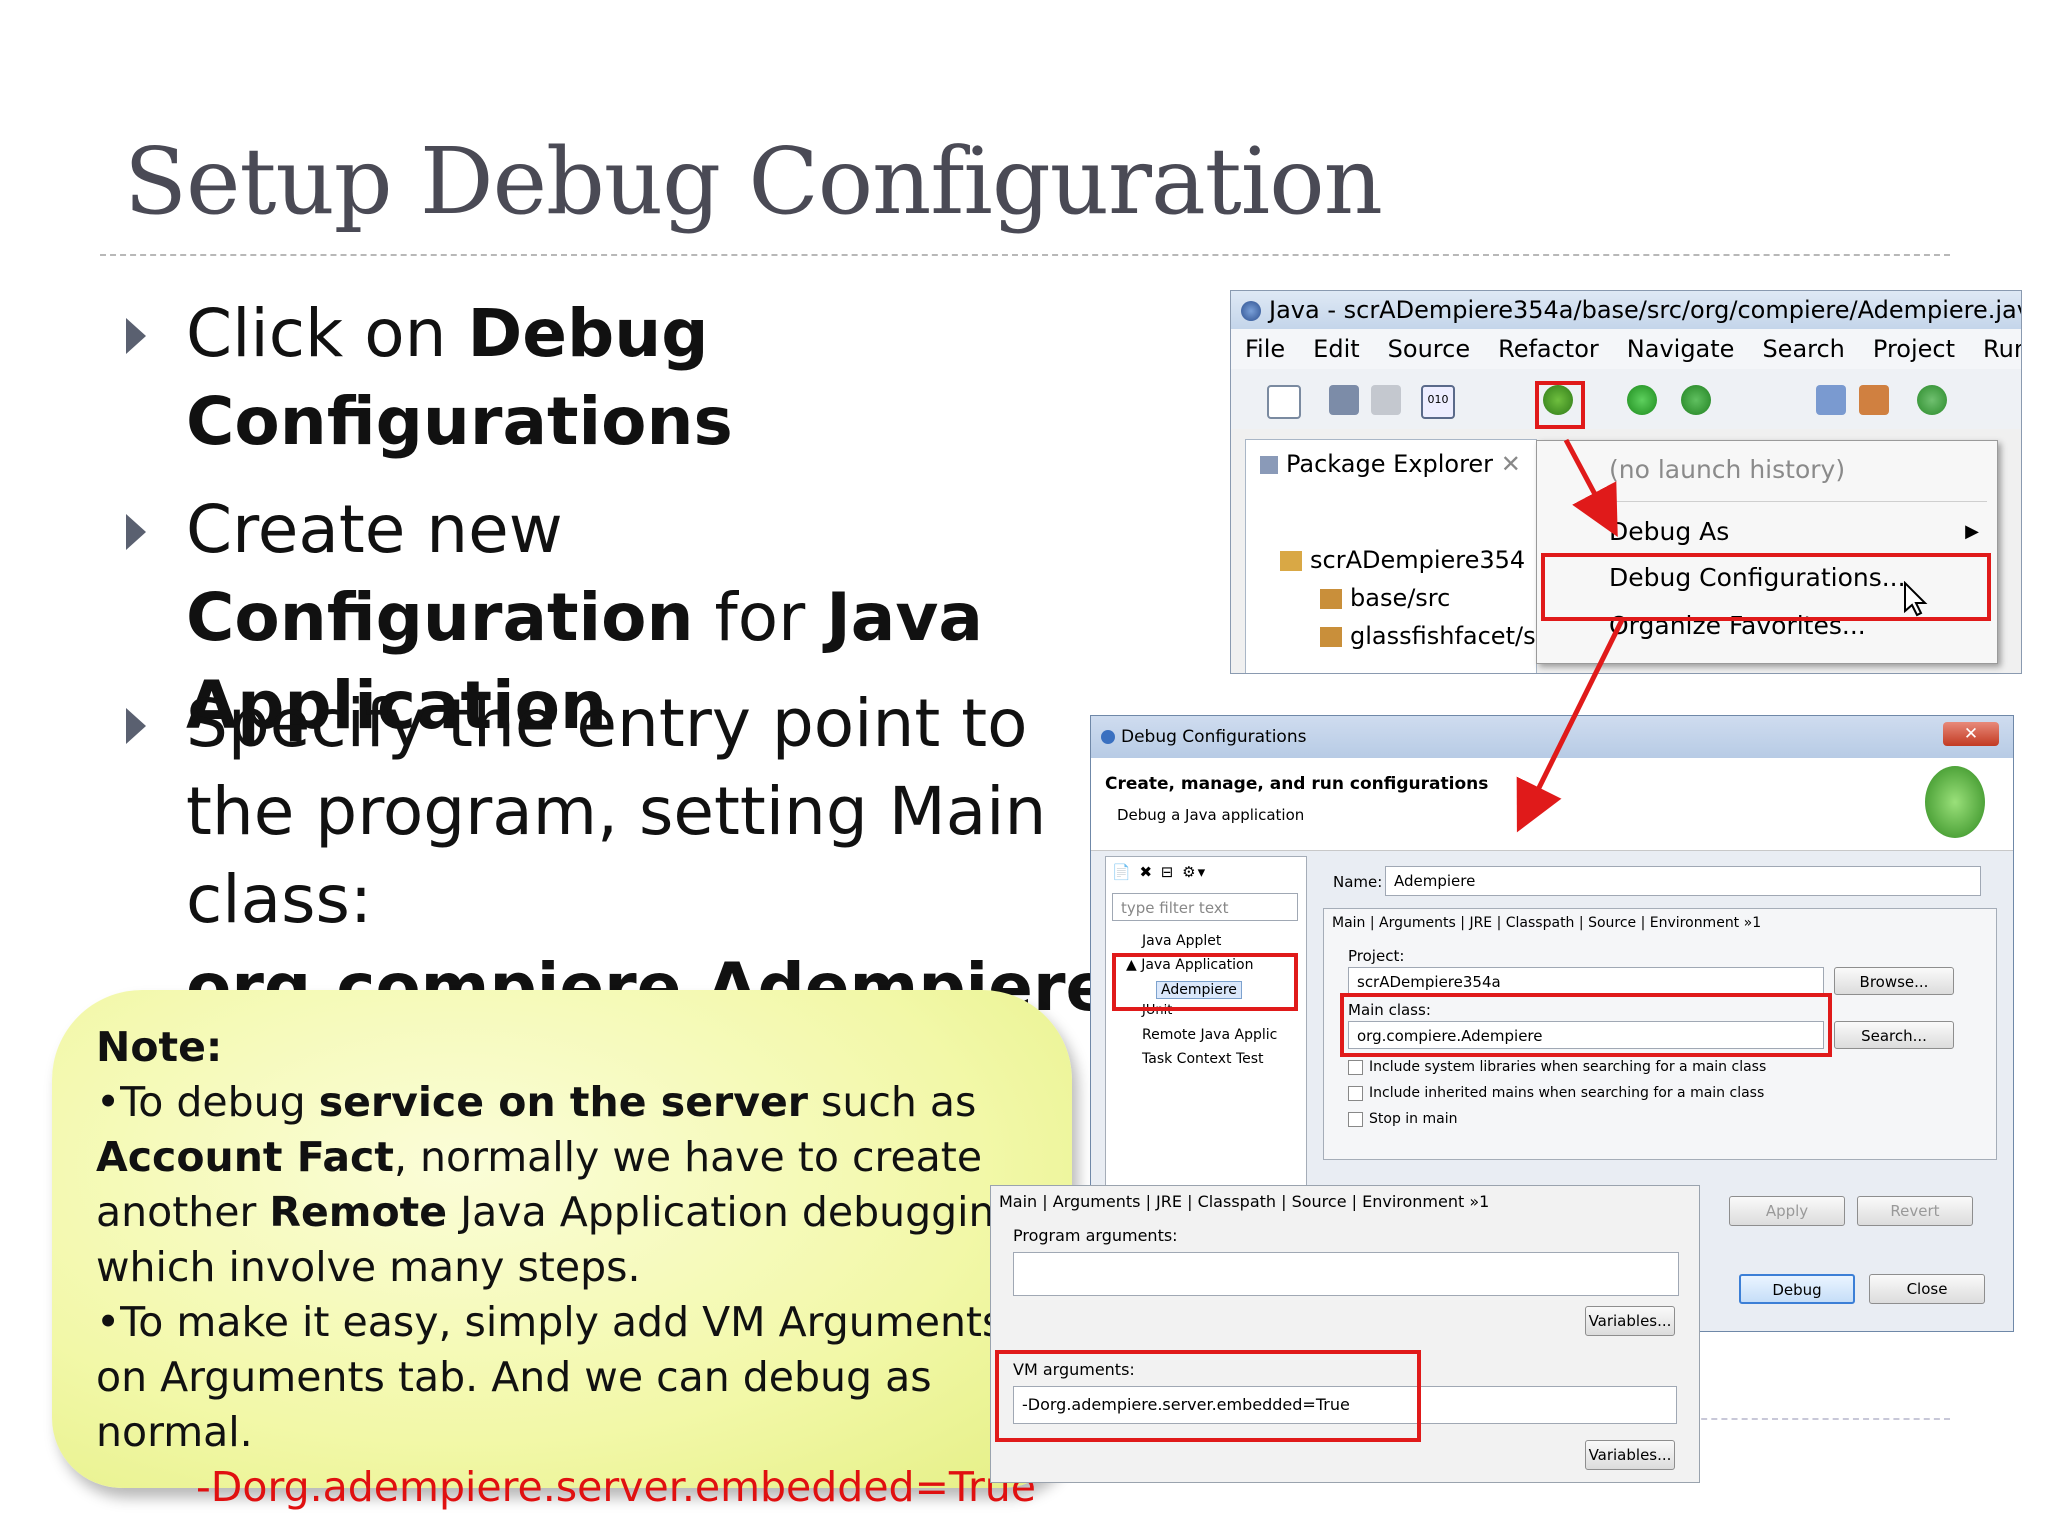 The image size is (2048, 1536). I want to click on arrow-to-debug-configurations, so click(1590, 488).